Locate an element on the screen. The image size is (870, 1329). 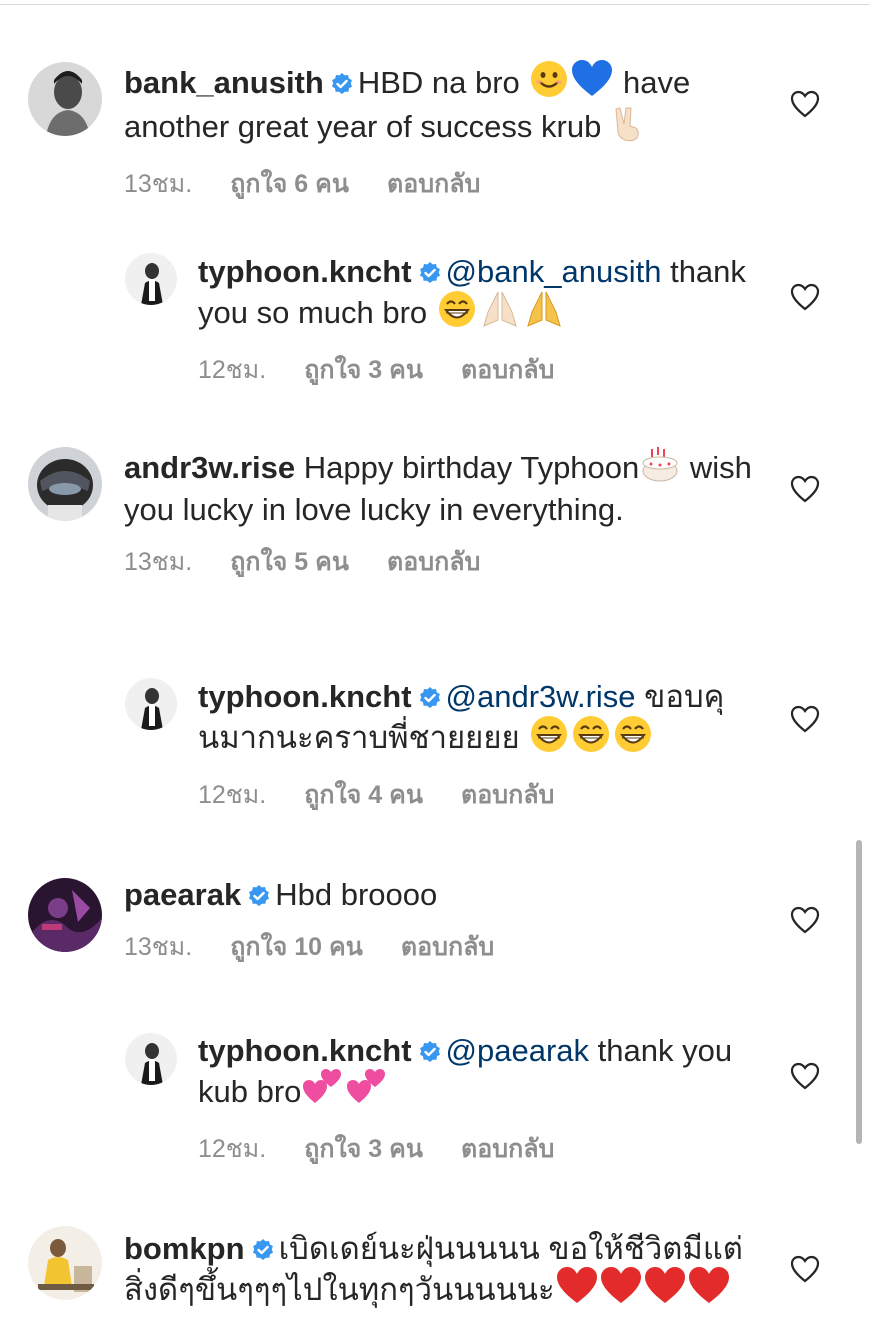
mention-link: @bank_anusith is located at coordinates (554, 271).